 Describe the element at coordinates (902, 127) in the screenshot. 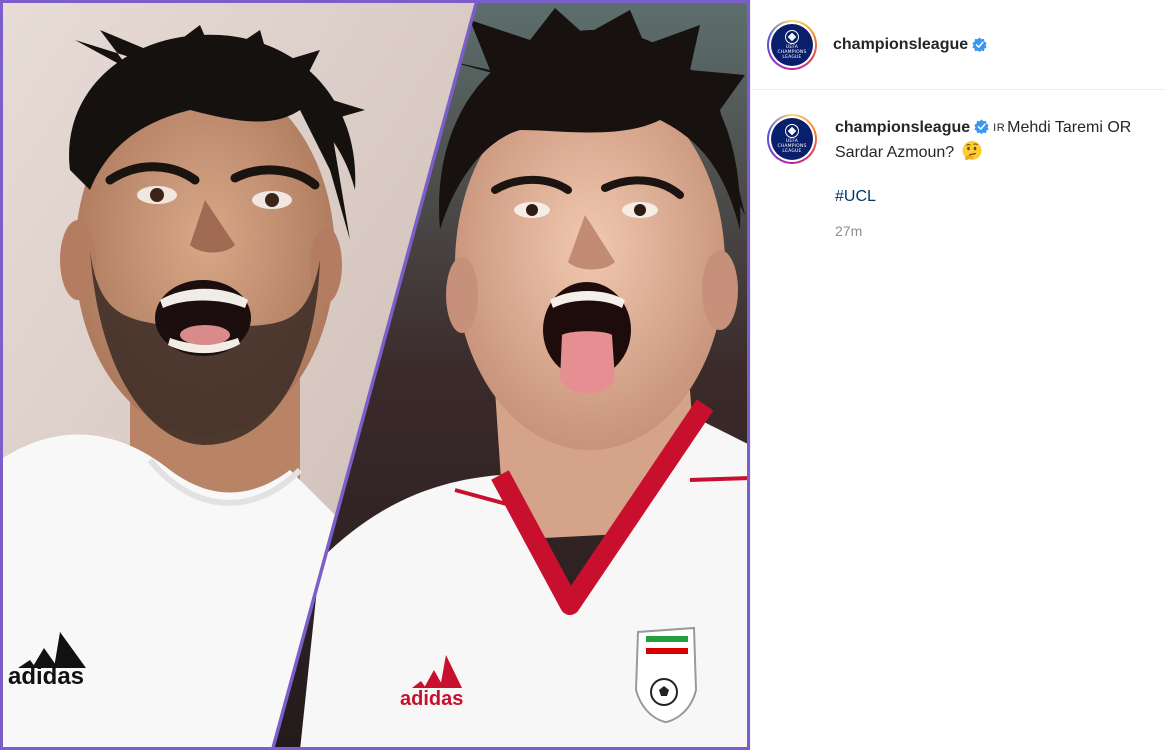

I see `caption-username: championsleague` at that location.